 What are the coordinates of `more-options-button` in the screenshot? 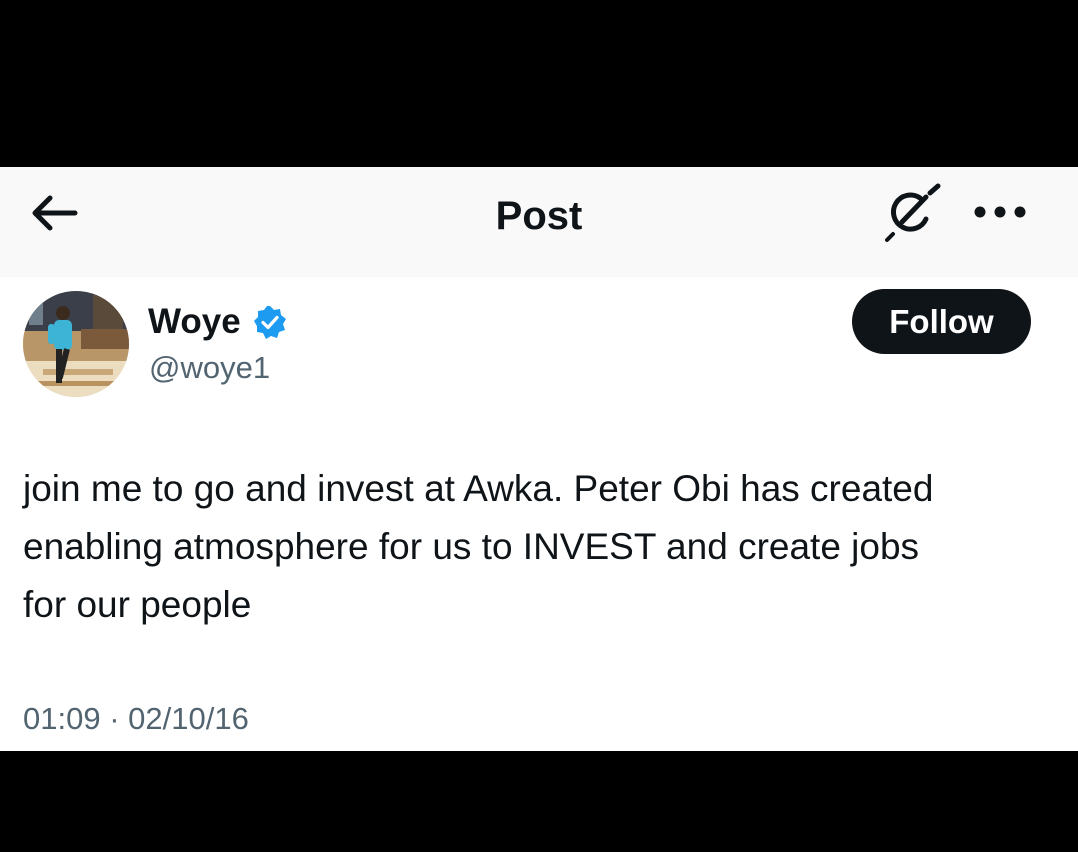 It's located at (1000, 214).